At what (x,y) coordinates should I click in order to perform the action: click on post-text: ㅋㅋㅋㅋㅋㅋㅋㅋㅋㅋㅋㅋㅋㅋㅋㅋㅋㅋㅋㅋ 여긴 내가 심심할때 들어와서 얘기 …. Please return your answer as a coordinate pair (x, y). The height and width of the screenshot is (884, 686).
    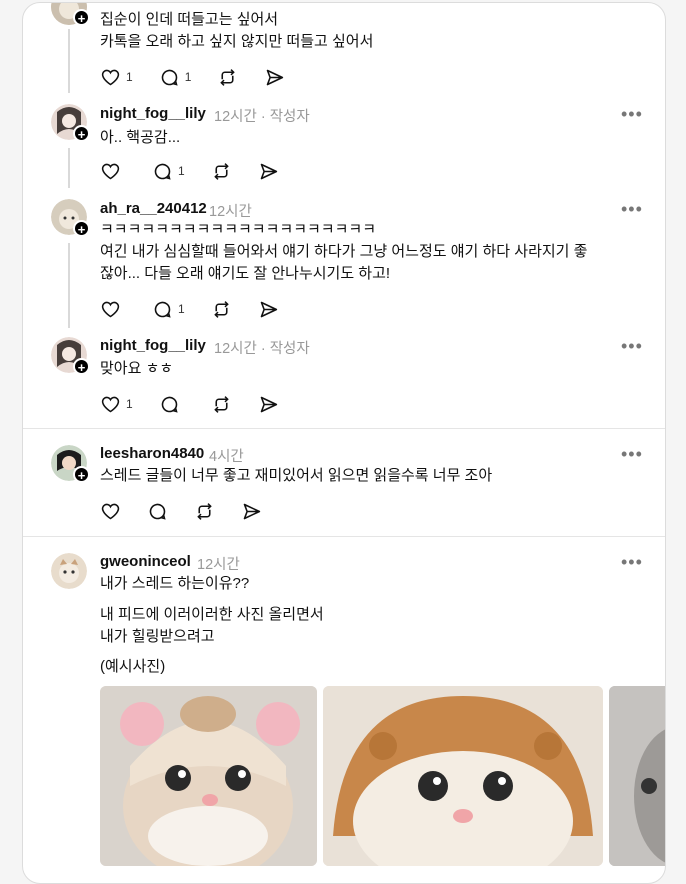
    Looking at the image, I should click on (344, 251).